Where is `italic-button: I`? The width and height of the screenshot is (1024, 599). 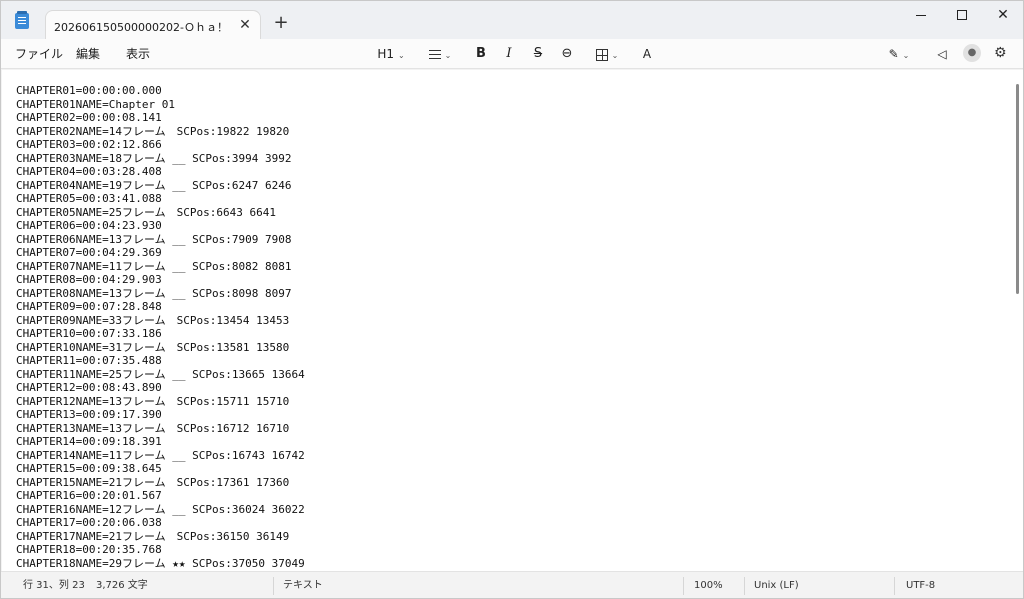
italic-button: I is located at coordinates (509, 54).